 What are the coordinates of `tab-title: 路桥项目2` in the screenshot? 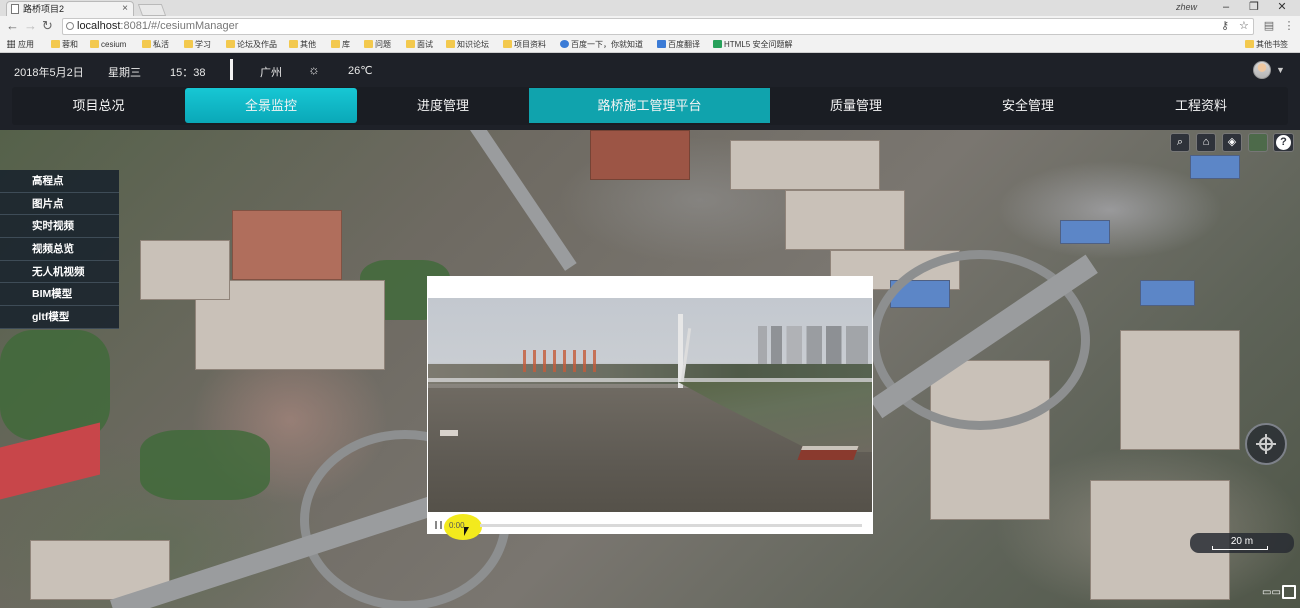 It's located at (44, 9).